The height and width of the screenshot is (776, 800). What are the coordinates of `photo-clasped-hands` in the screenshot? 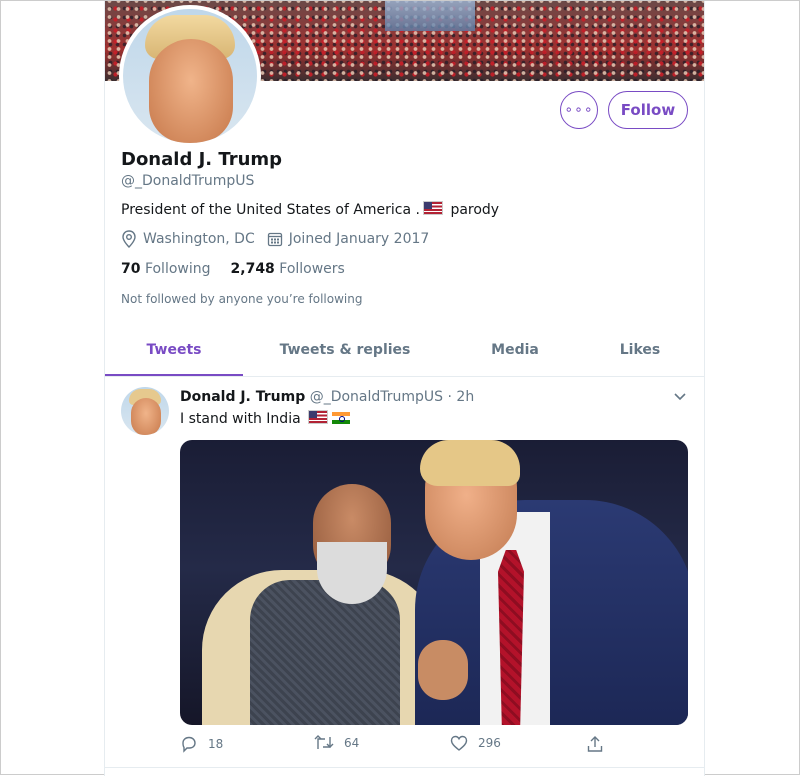 It's located at (443, 670).